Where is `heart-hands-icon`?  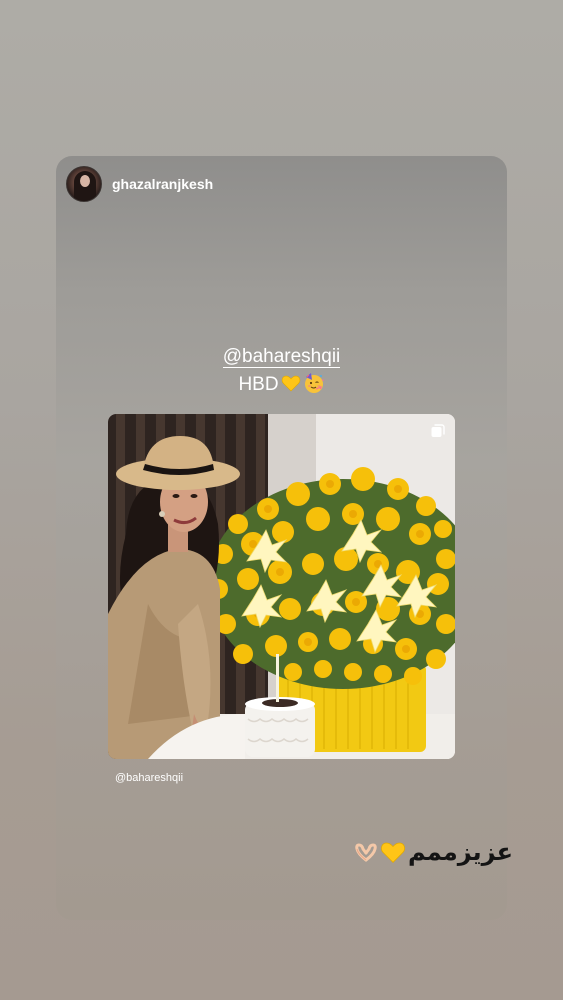 heart-hands-icon is located at coordinates (366, 852).